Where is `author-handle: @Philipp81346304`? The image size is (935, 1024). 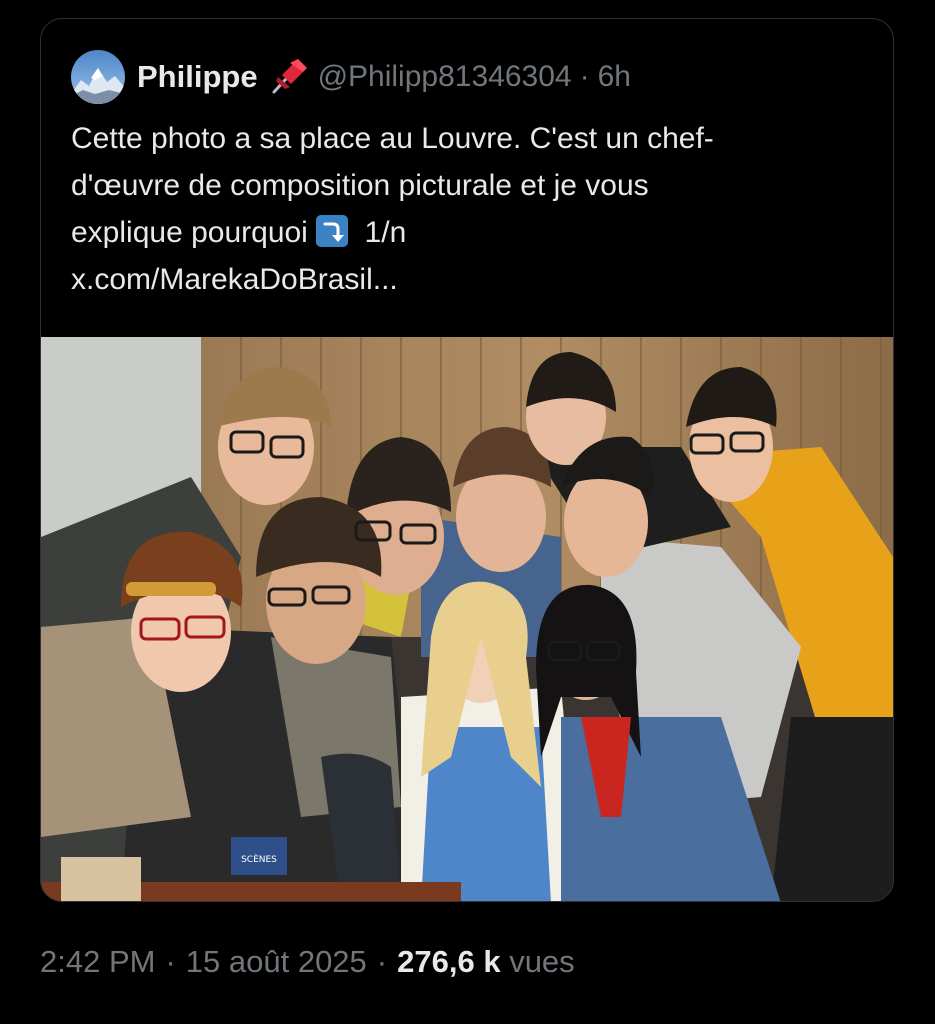 author-handle: @Philipp81346304 is located at coordinates (445, 77).